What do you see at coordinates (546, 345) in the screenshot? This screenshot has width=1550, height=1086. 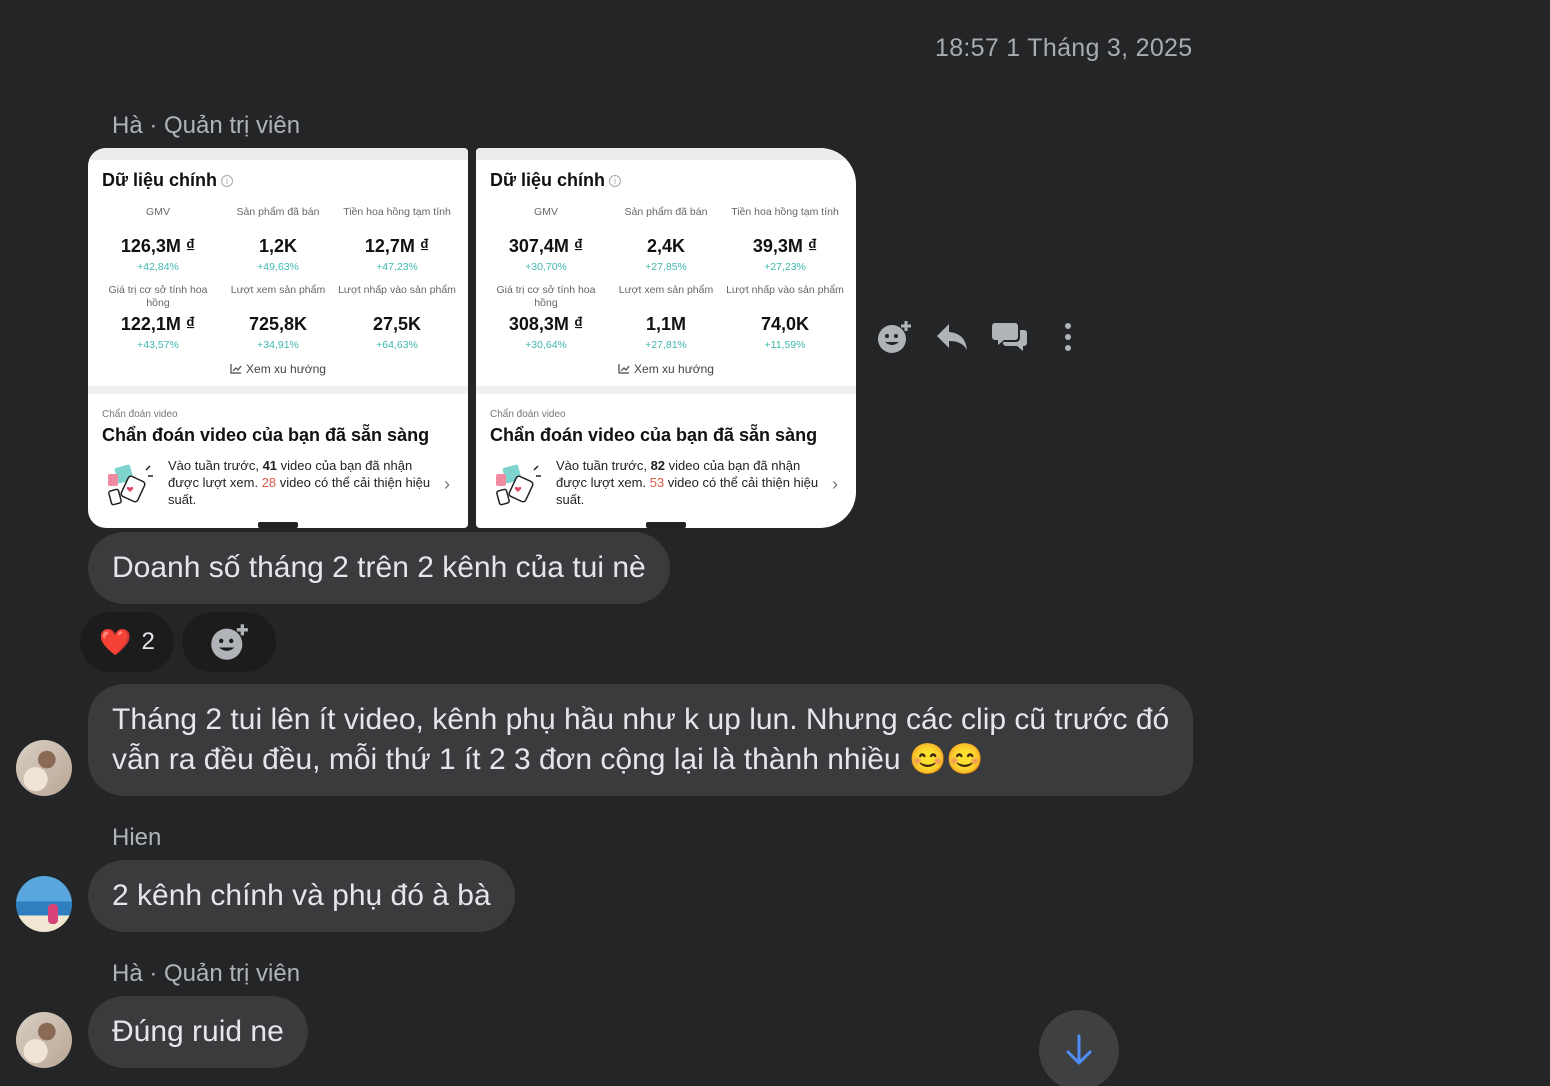 I see `metric-change: +30,64%` at bounding box center [546, 345].